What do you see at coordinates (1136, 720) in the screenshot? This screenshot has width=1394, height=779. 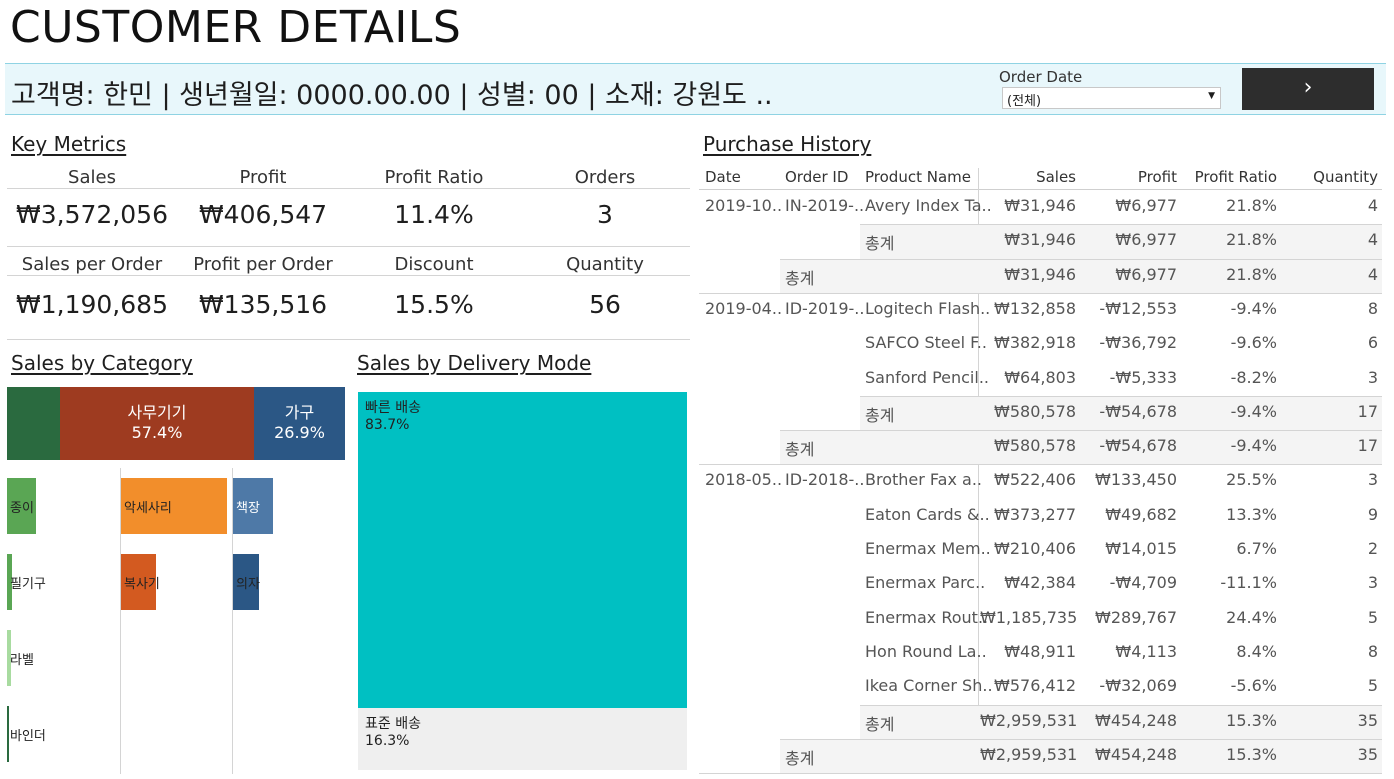 I see `table-cell: ₩454,248` at bounding box center [1136, 720].